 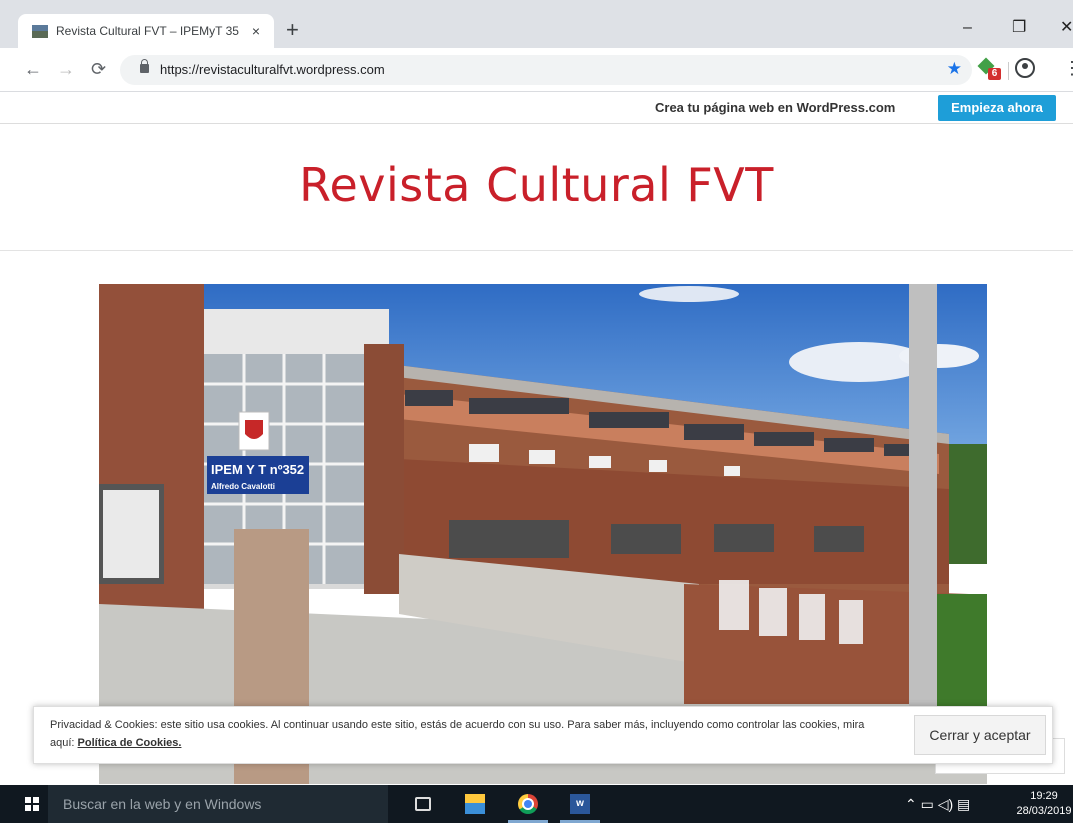 I want to click on school-sign-line1: IPEM Y T nº352, so click(x=257, y=469).